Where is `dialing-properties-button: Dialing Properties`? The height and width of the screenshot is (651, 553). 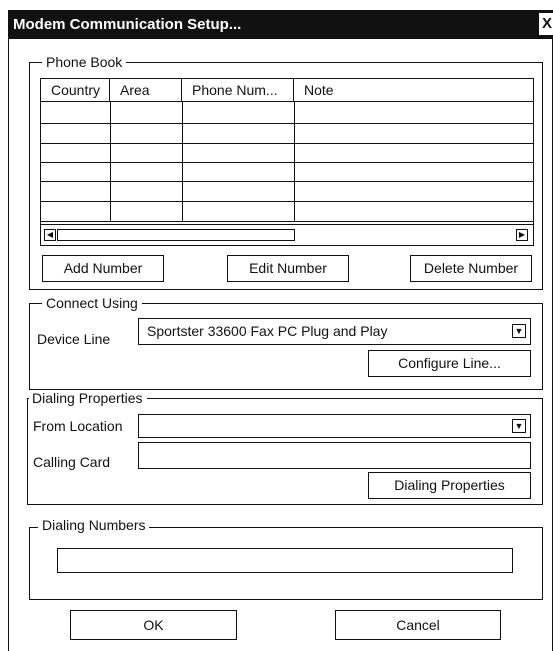 dialing-properties-button: Dialing Properties is located at coordinates (449, 485).